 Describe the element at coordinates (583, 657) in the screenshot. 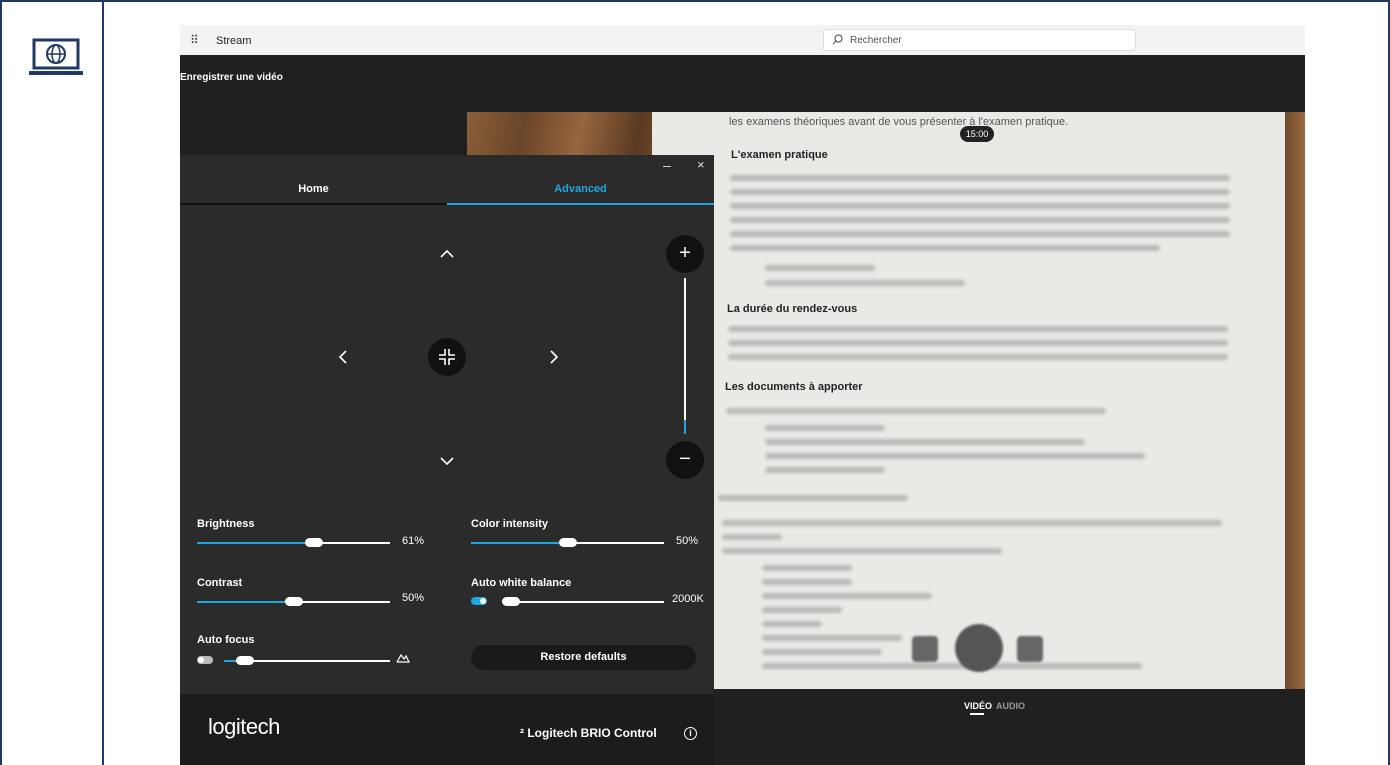

I see `restore-defaults-button: Restore defaults` at that location.